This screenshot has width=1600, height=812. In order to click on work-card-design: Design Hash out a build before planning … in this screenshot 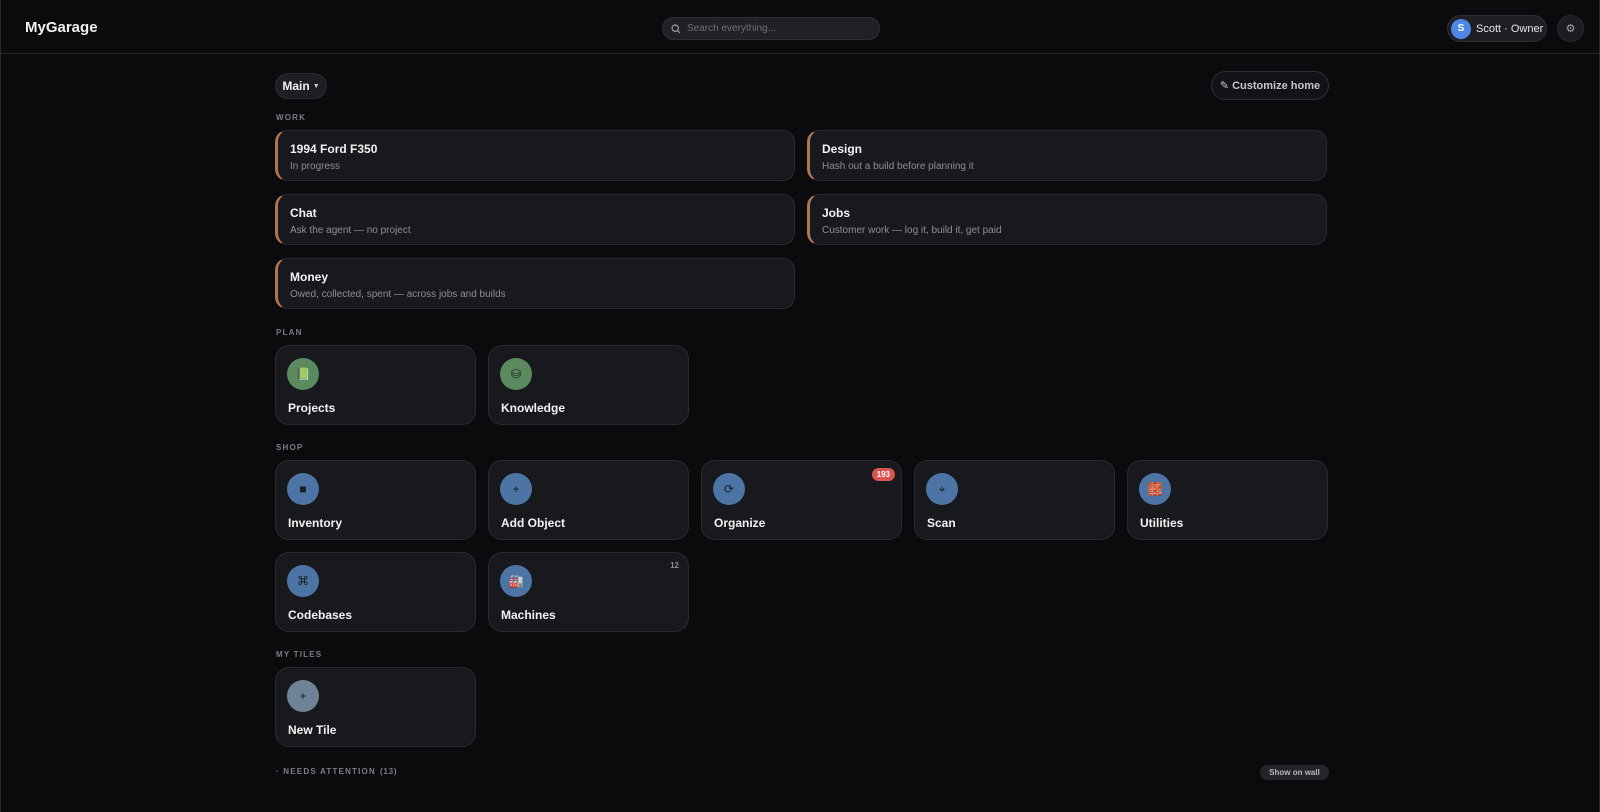, I will do `click(1067, 155)`.